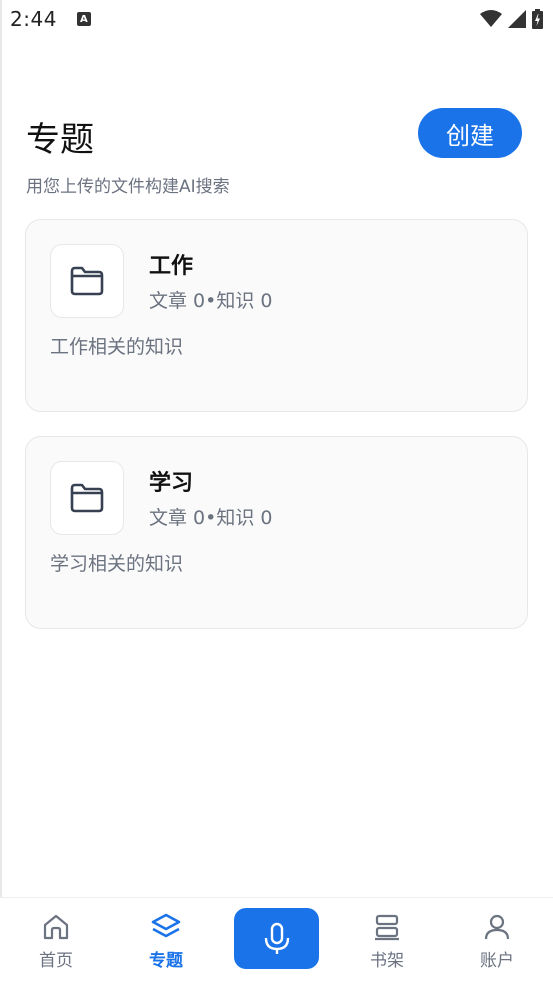 The image size is (553, 984). Describe the element at coordinates (171, 483) in the screenshot. I see `topic-title: 学习` at that location.